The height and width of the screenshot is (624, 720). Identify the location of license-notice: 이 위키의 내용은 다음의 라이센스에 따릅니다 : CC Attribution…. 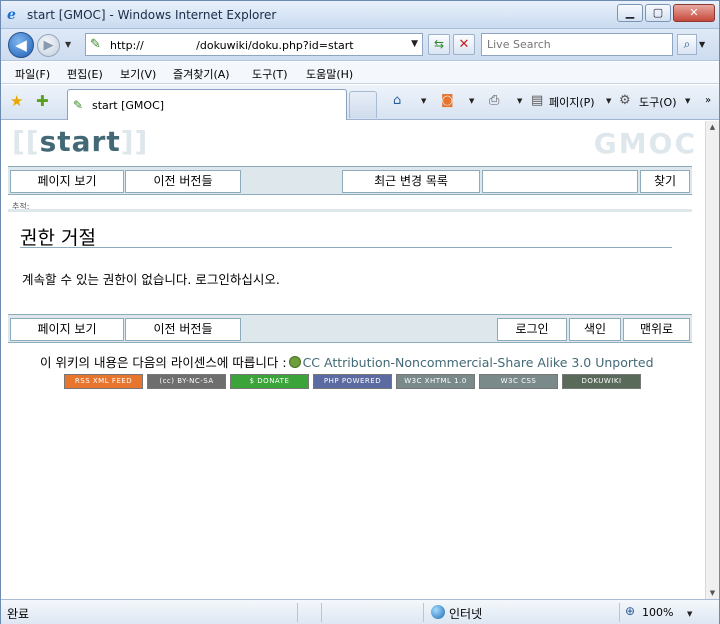
(347, 361).